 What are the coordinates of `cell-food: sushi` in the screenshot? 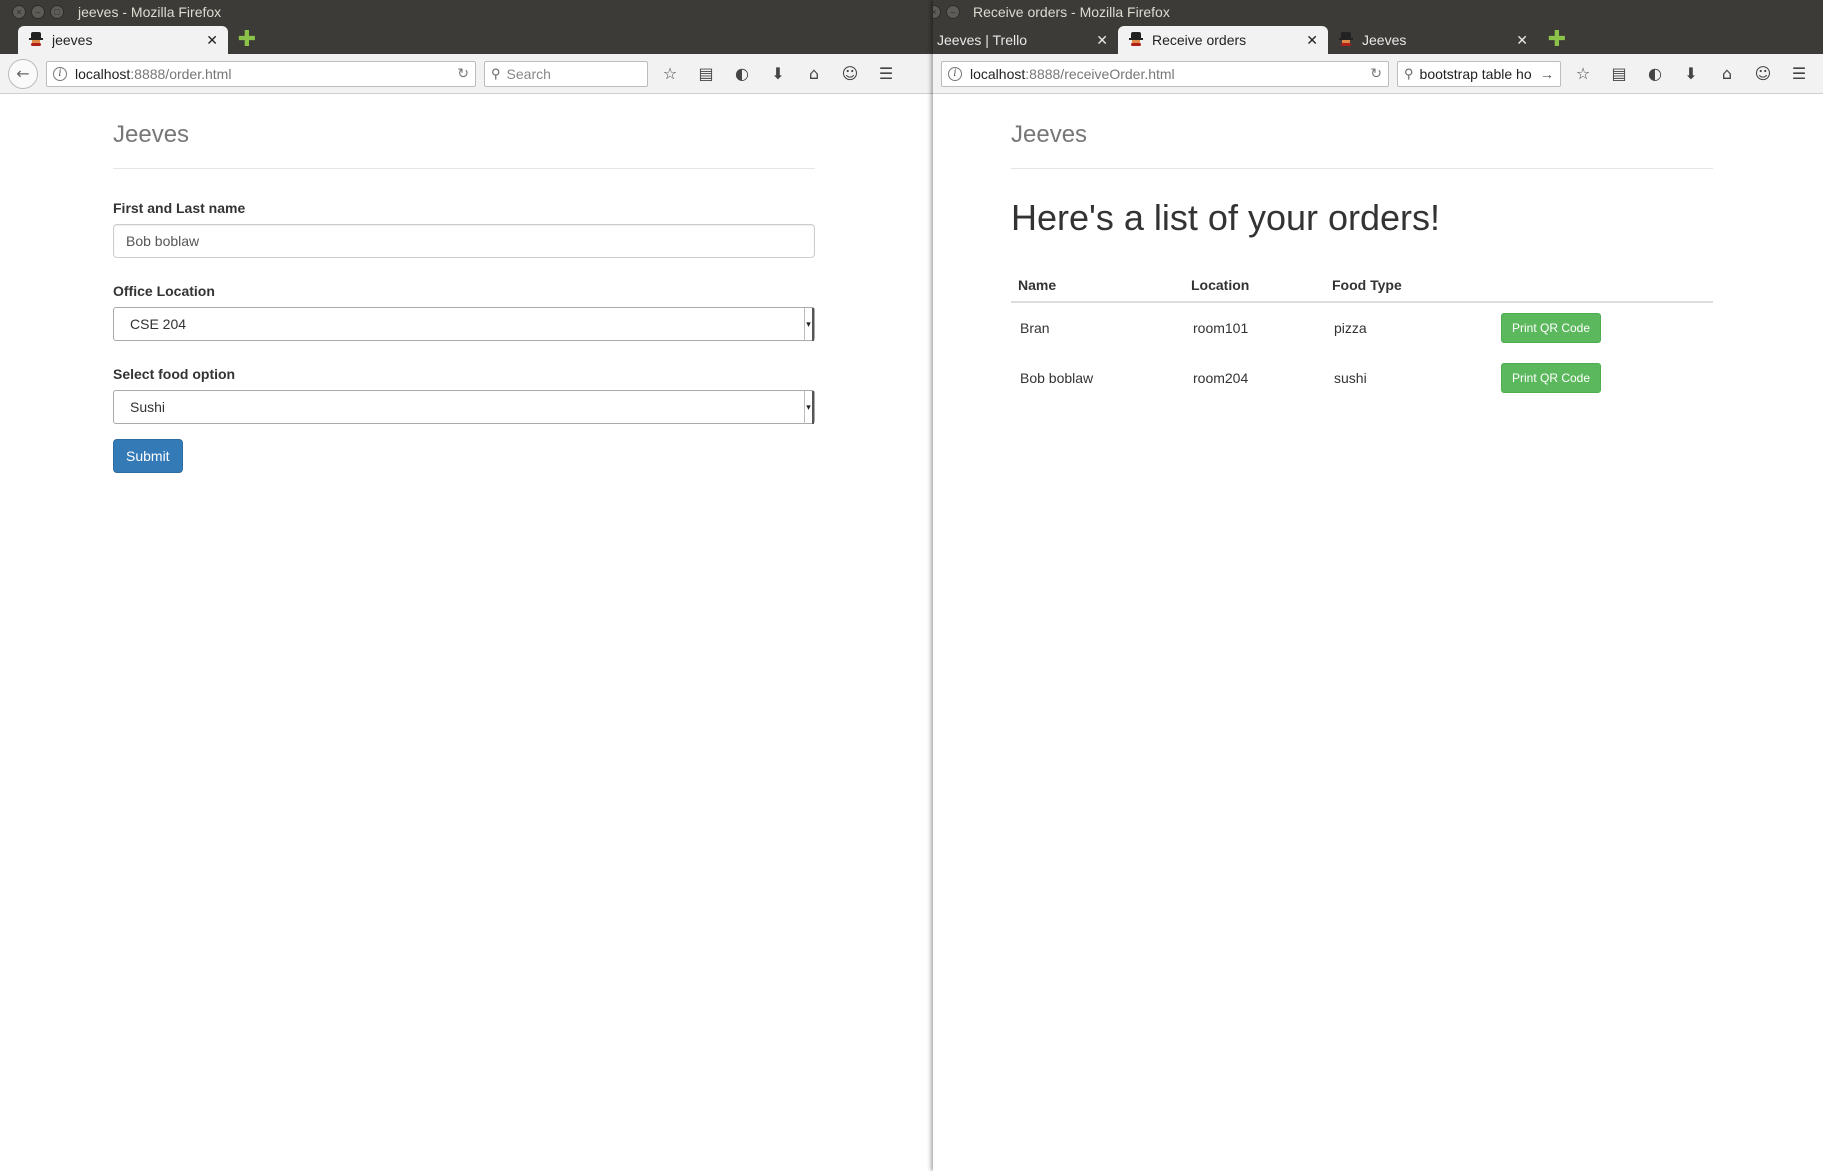 It's located at (1350, 378).